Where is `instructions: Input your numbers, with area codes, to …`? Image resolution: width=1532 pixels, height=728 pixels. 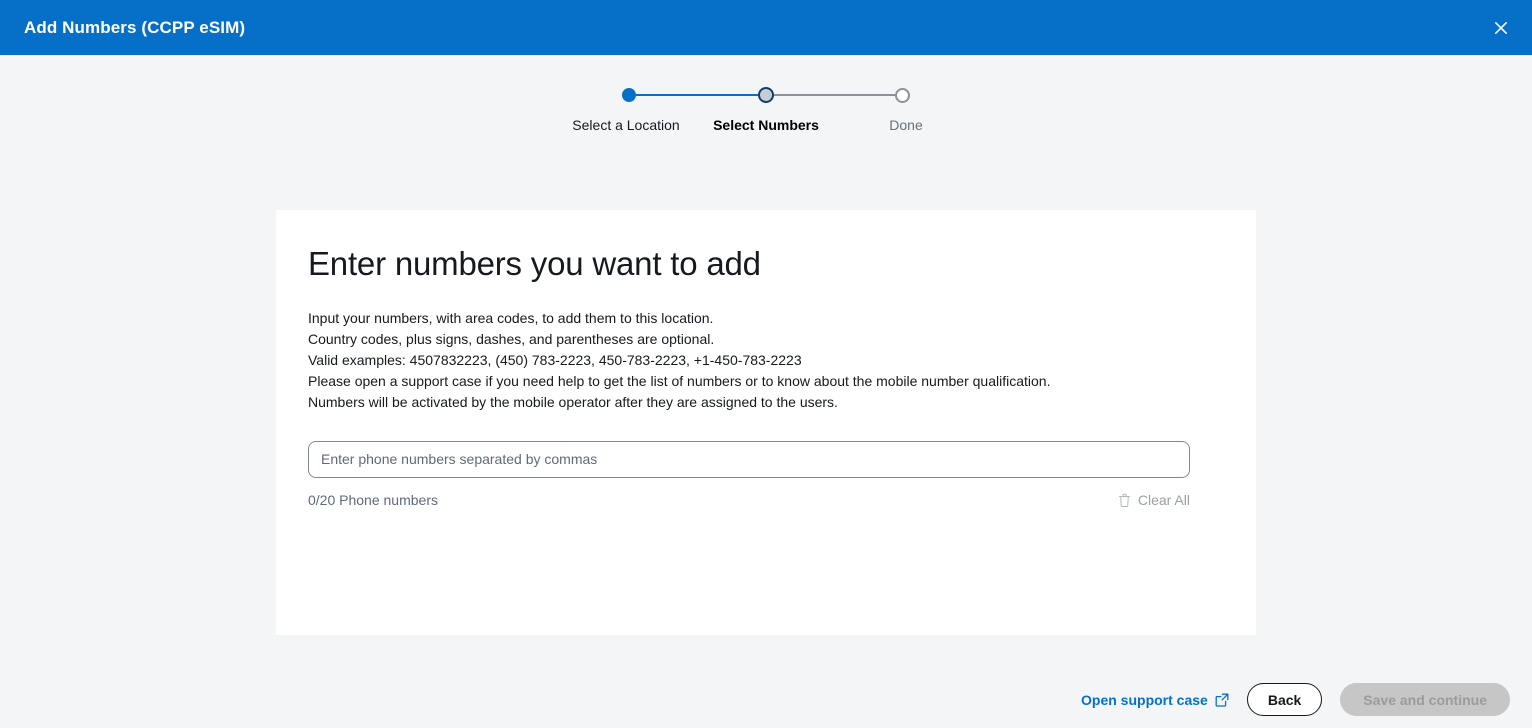
instructions: Input your numbers, with area codes, to … is located at coordinates (766, 360).